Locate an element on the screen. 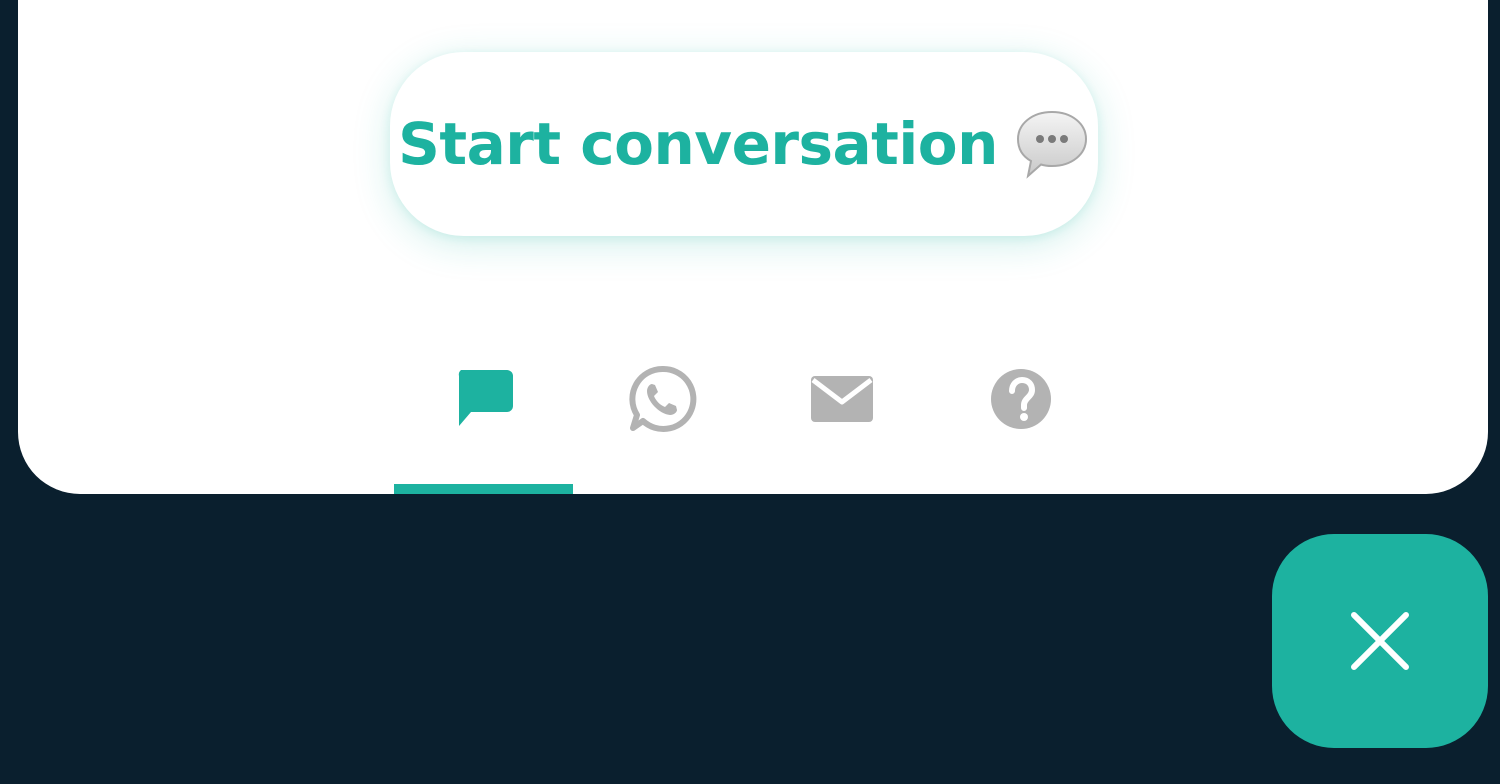 This screenshot has width=1500, height=784. close-widget-button is located at coordinates (1380, 641).